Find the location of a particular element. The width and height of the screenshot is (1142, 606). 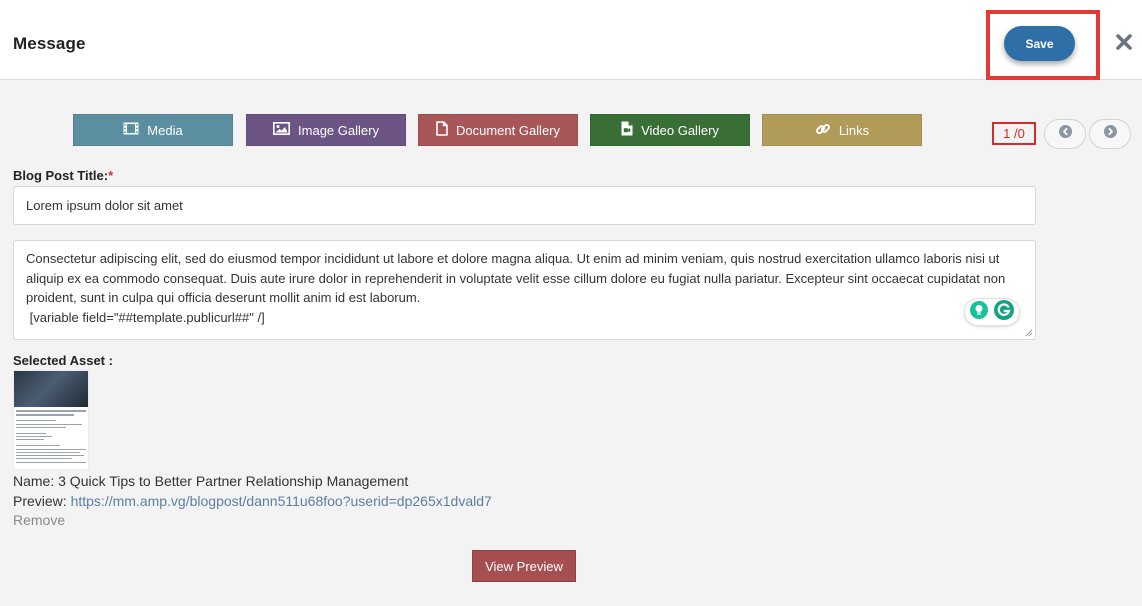

media-button-label: Media is located at coordinates (165, 130).